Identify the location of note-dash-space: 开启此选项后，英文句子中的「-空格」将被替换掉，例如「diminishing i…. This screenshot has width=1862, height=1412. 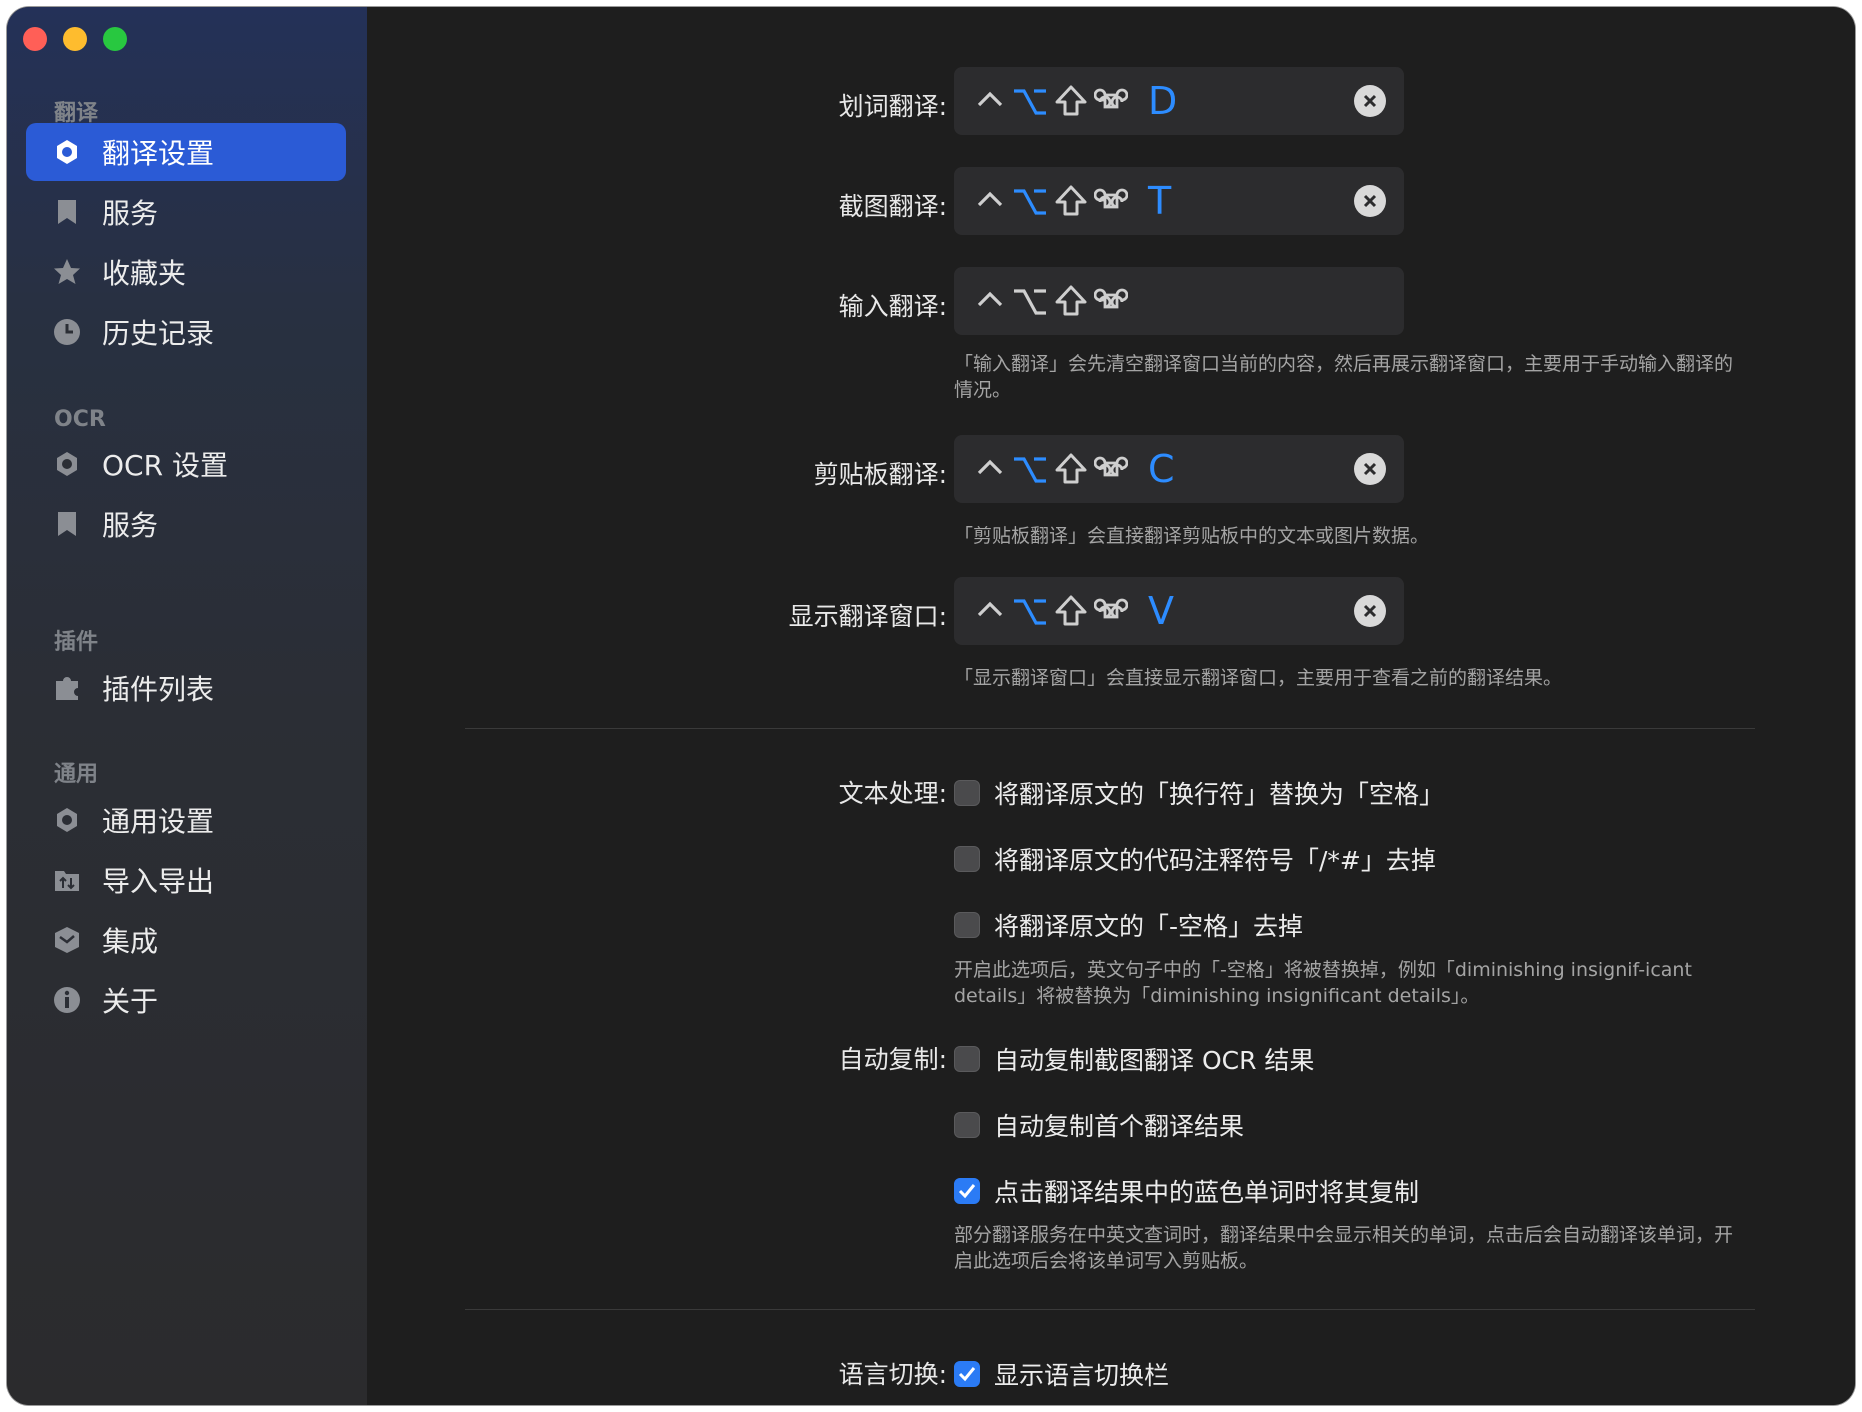
(1323, 983).